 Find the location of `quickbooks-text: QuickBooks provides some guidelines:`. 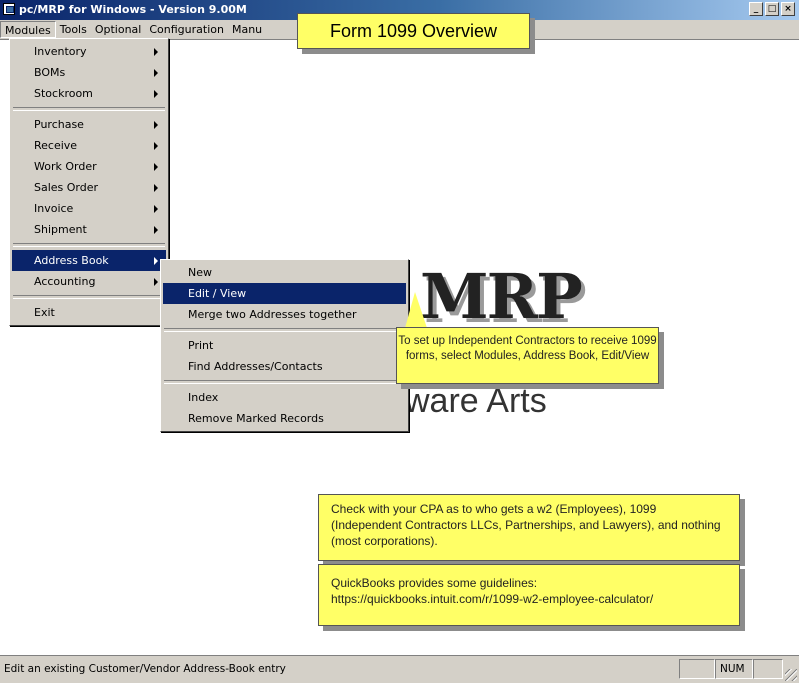

quickbooks-text: QuickBooks provides some guidelines: is located at coordinates (434, 583).